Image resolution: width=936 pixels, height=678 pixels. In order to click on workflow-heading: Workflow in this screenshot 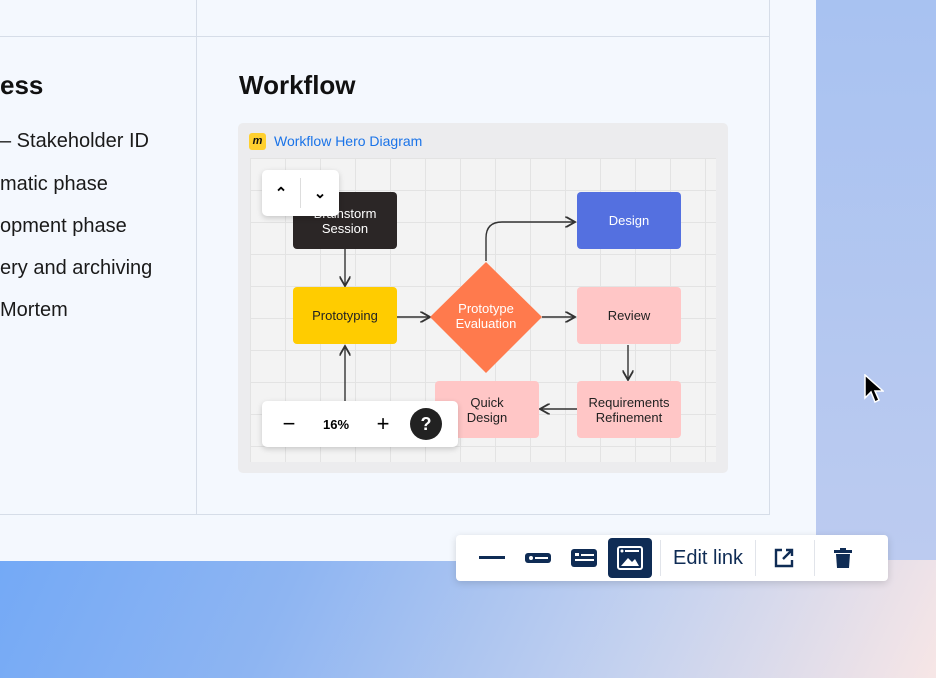, I will do `click(297, 85)`.